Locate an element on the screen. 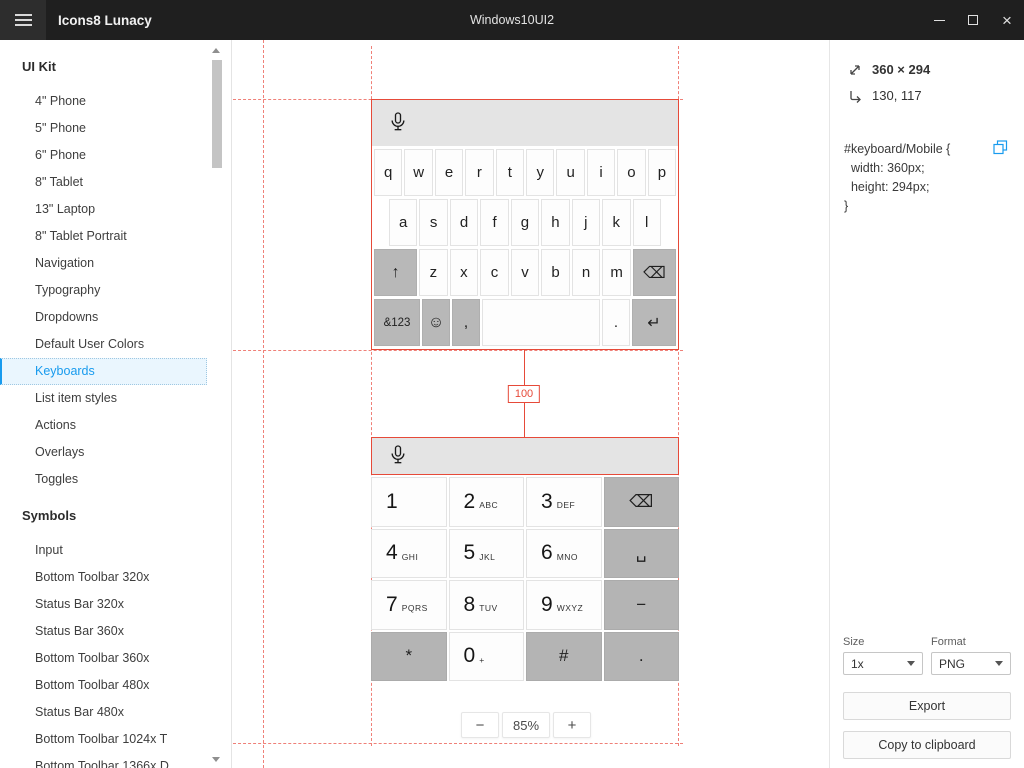 This screenshot has height=768, width=1024. key-h: h is located at coordinates (555, 222).